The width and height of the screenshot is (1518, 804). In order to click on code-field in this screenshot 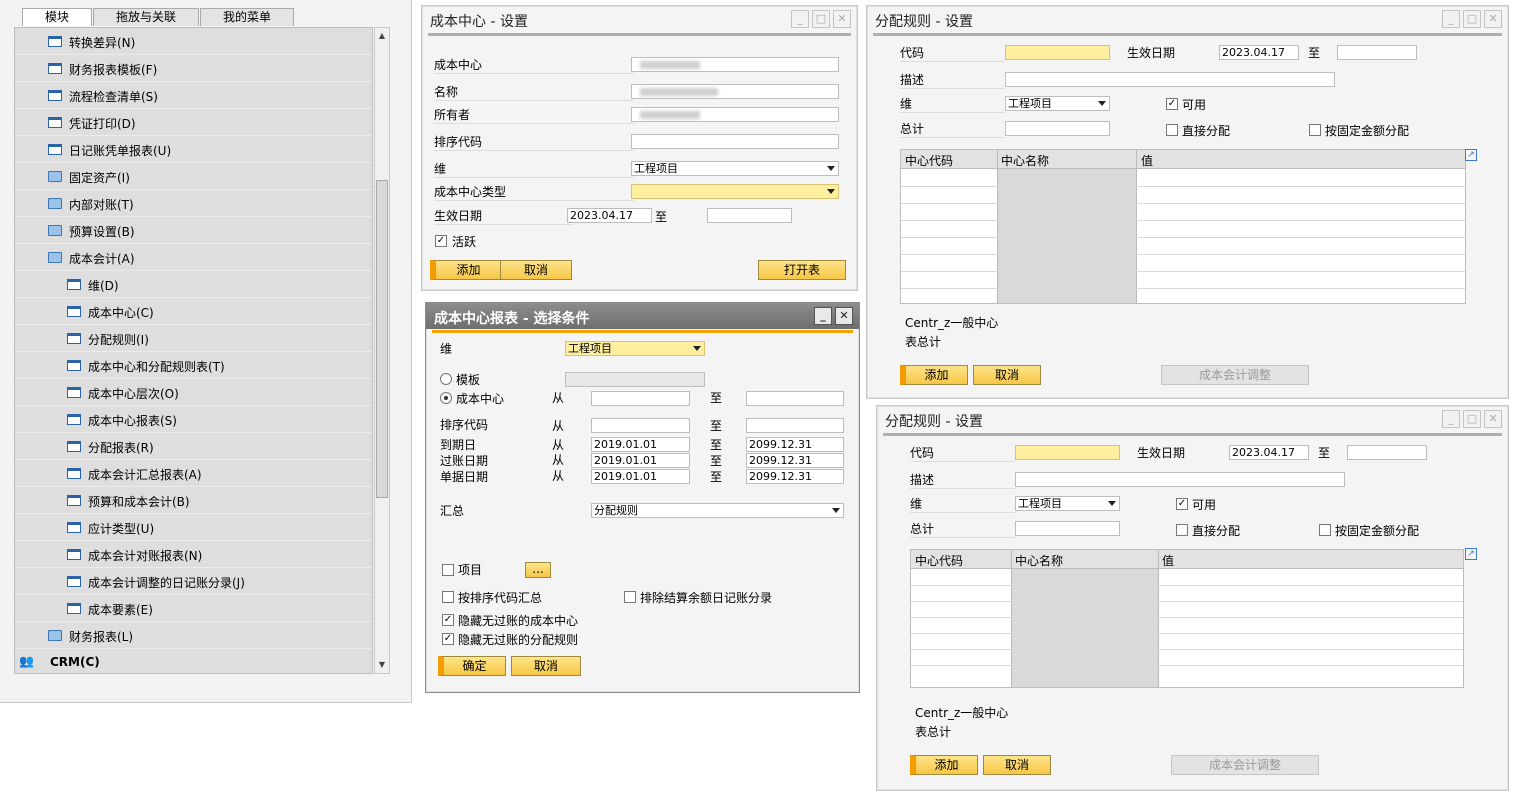, I will do `click(1057, 52)`.